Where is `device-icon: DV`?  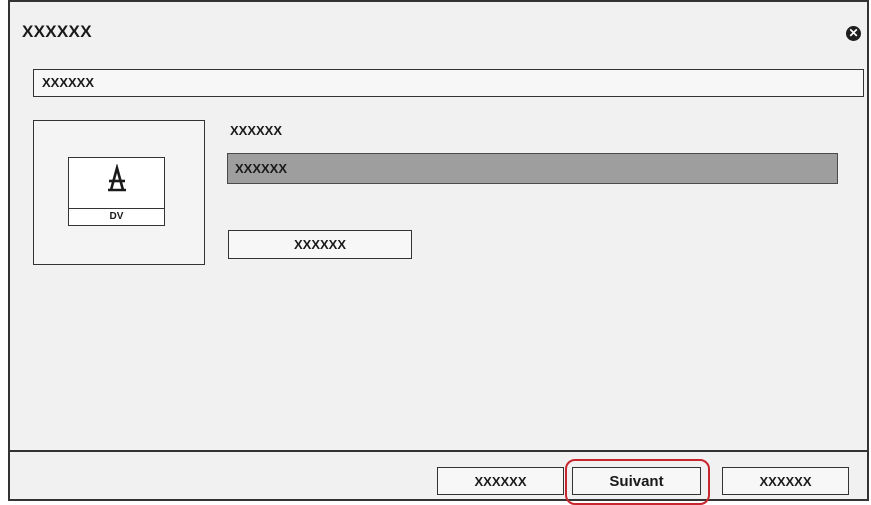
device-icon: DV is located at coordinates (116, 191).